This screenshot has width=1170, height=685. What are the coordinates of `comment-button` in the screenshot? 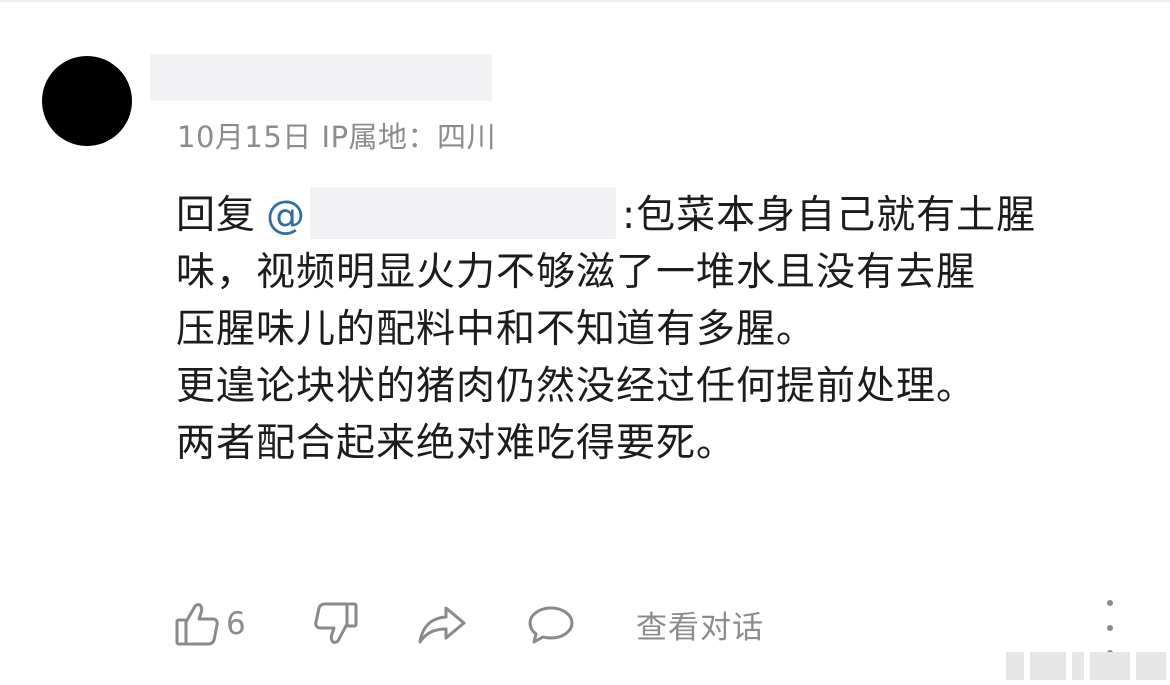 It's located at (551, 624).